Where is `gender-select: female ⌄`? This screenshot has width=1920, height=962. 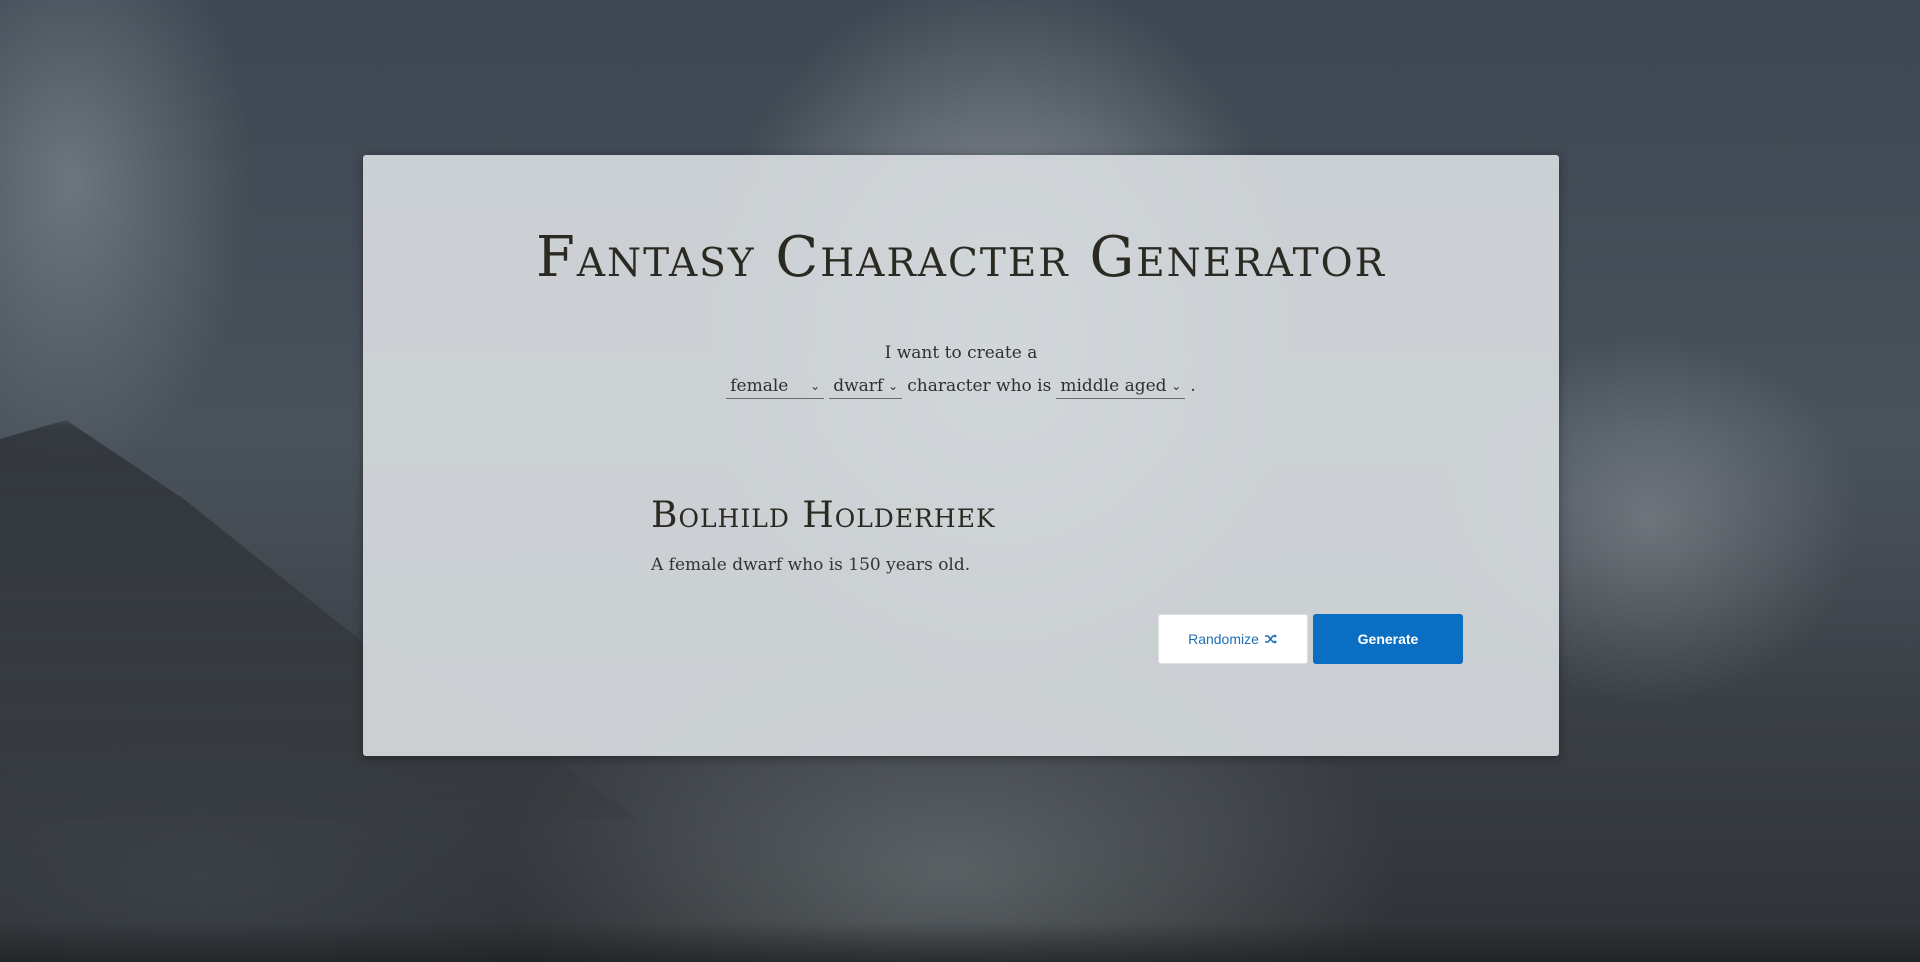
gender-select: female ⌄ is located at coordinates (775, 386).